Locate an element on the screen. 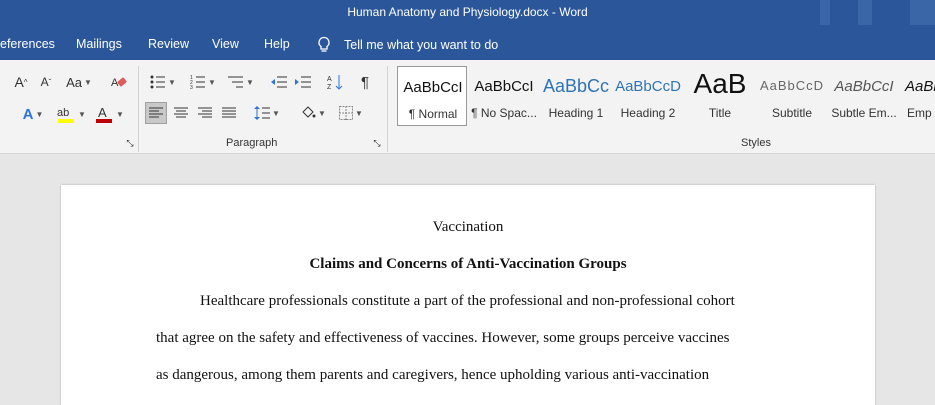 The height and width of the screenshot is (405, 935). svg-text: Z is located at coordinates (329, 87).